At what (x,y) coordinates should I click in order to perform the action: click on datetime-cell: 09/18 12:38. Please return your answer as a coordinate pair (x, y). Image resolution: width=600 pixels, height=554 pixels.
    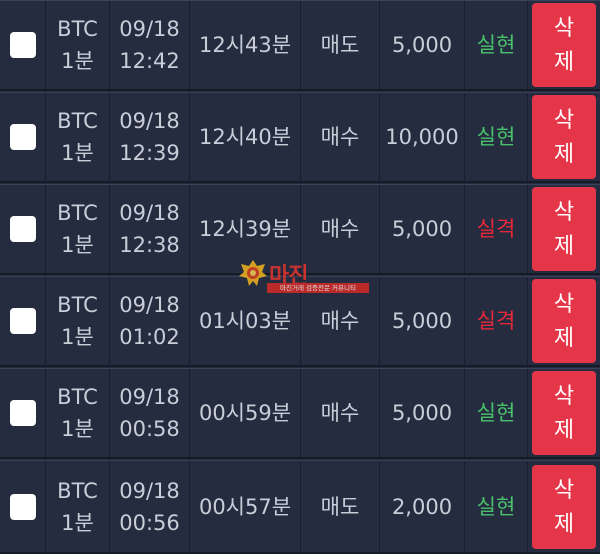
    Looking at the image, I should click on (150, 229).